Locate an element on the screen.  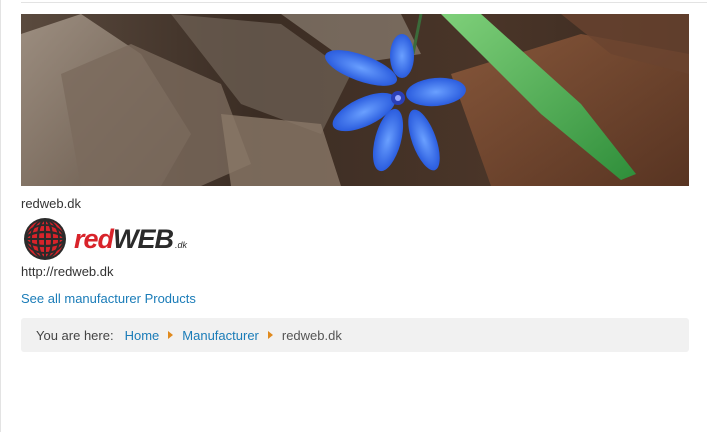
manufacturer-url: http://redweb.dk is located at coordinates (67, 271).